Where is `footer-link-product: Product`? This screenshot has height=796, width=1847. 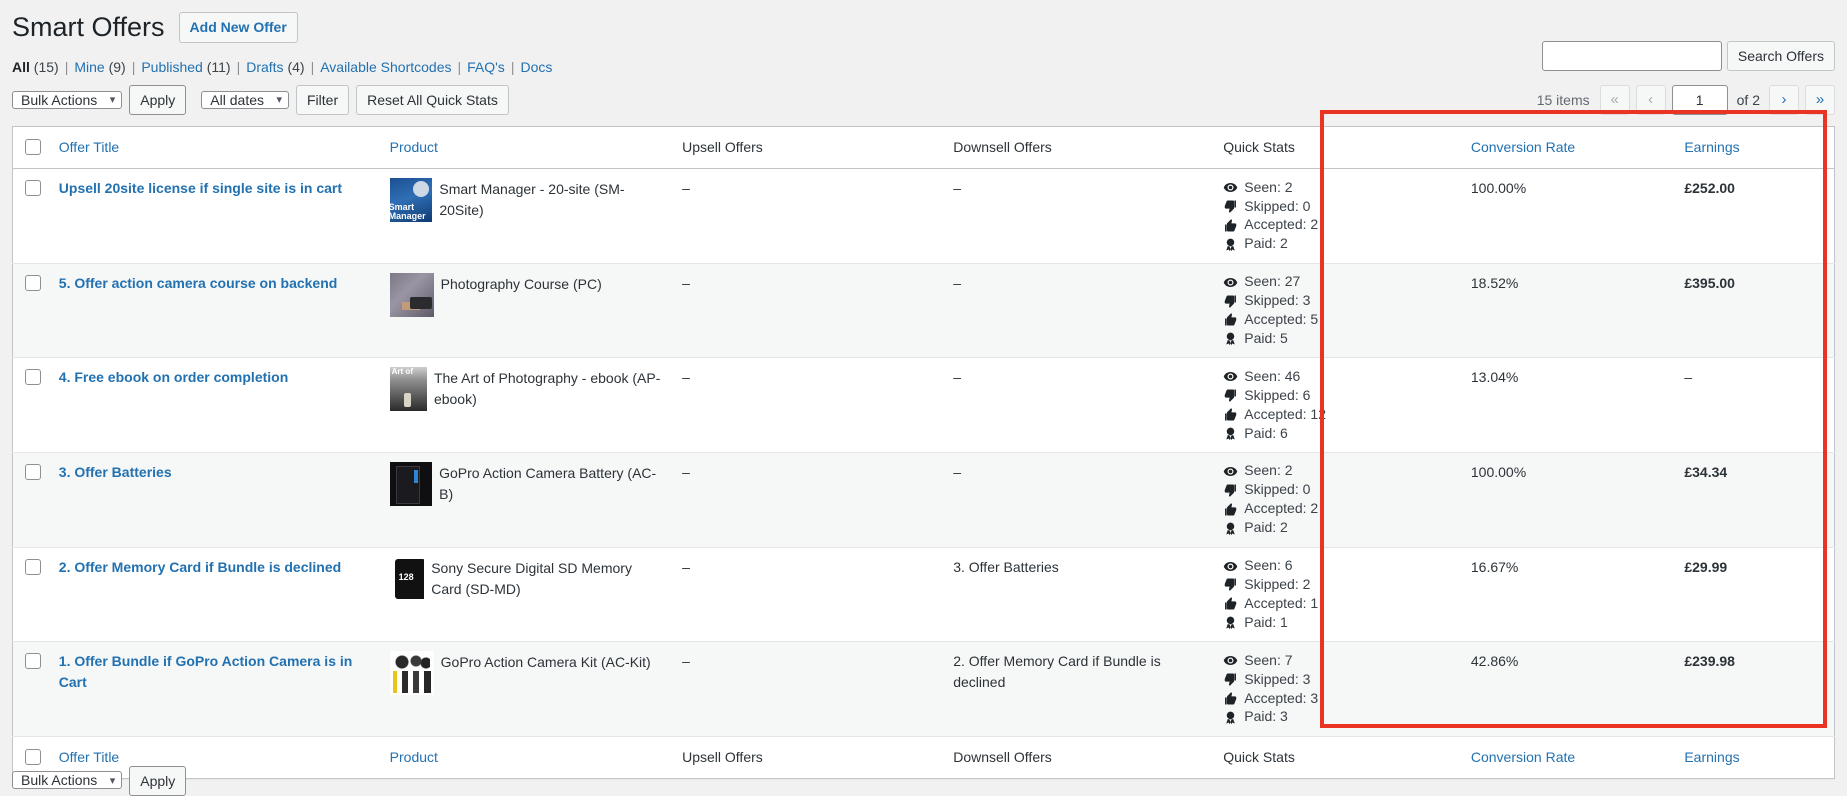 footer-link-product: Product is located at coordinates (414, 757).